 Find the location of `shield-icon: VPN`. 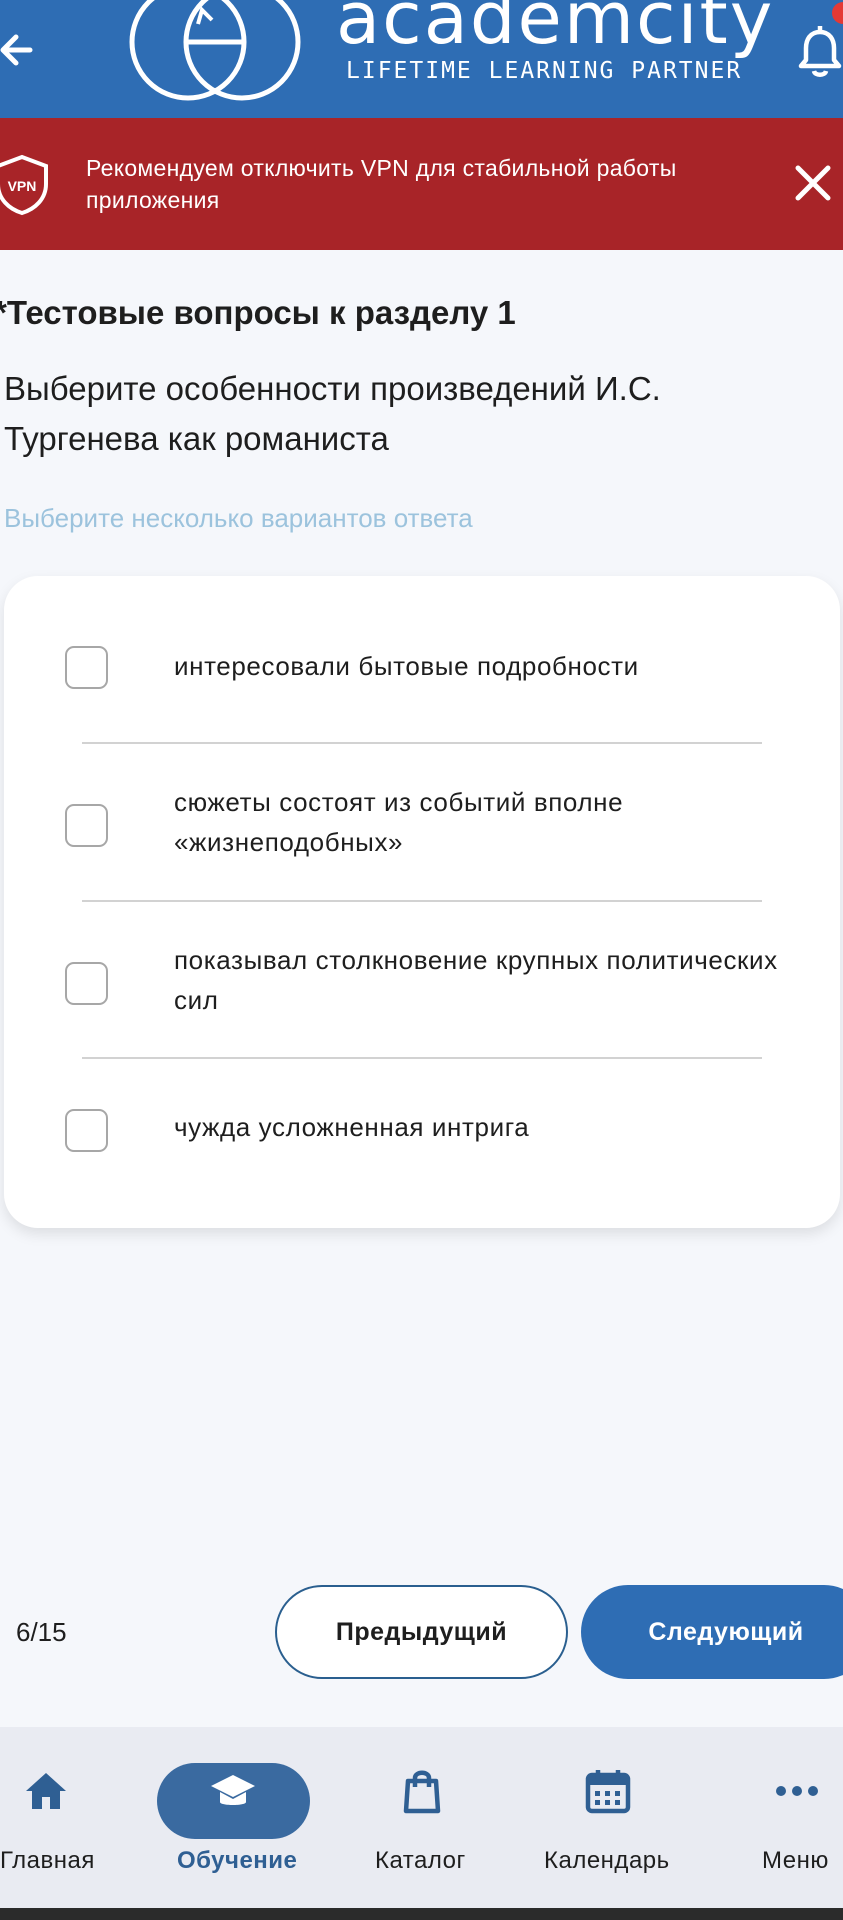

shield-icon: VPN is located at coordinates (24, 185).